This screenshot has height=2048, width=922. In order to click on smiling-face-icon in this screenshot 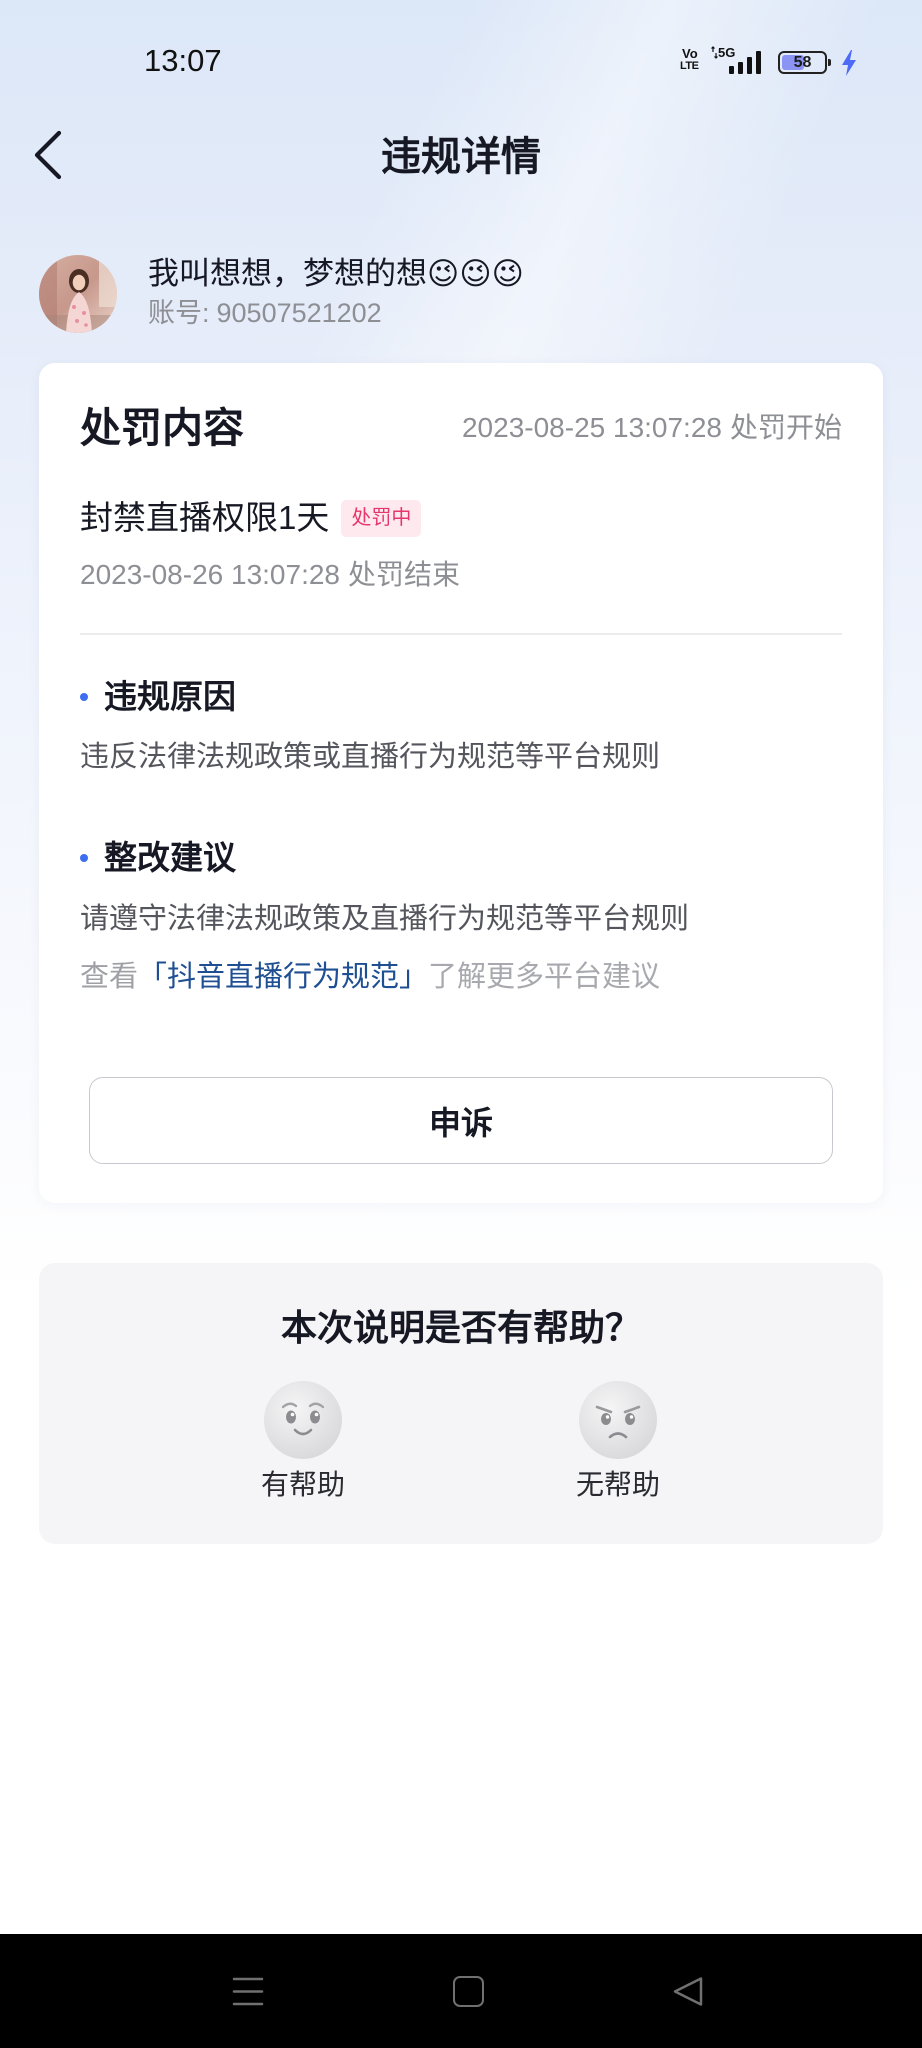, I will do `click(303, 1420)`.